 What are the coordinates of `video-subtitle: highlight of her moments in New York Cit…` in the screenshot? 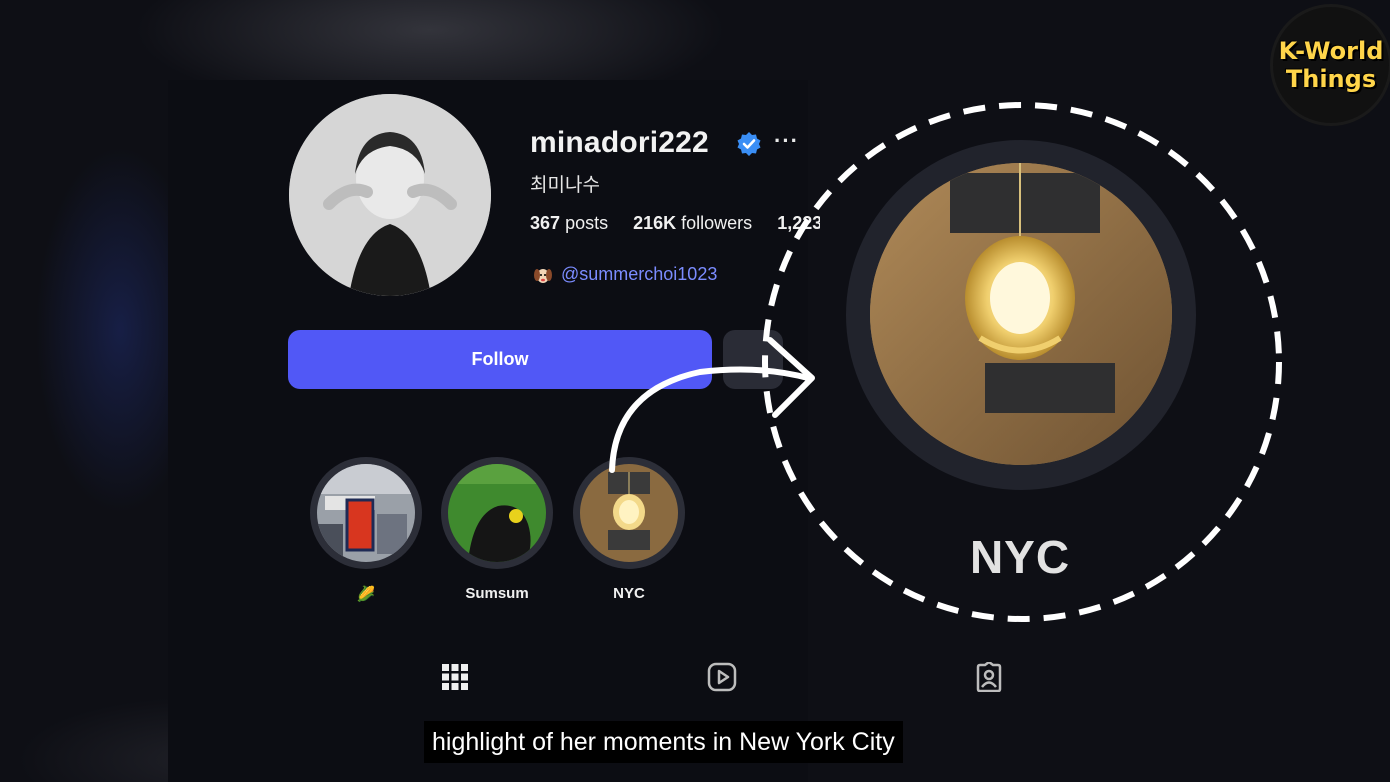 It's located at (663, 742).